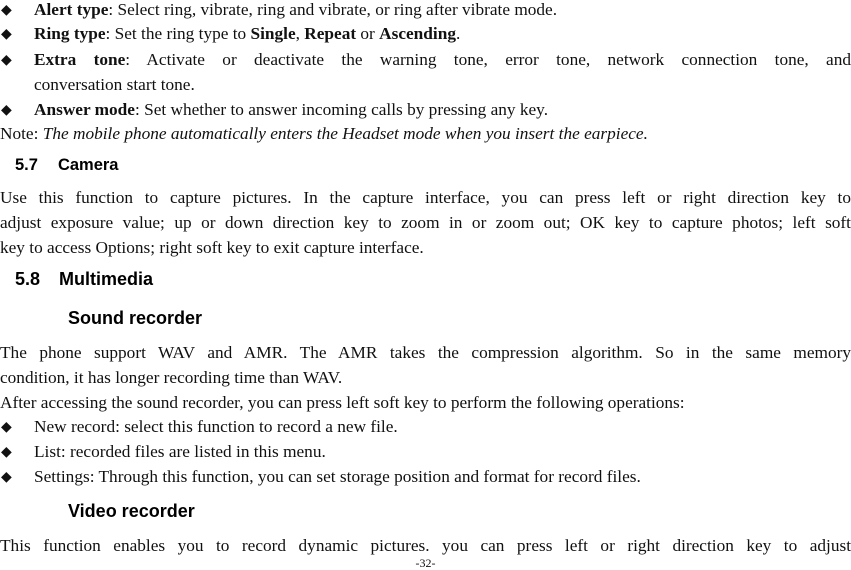 This screenshot has width=851, height=570. What do you see at coordinates (425, 563) in the screenshot?
I see `page-number: -32-` at bounding box center [425, 563].